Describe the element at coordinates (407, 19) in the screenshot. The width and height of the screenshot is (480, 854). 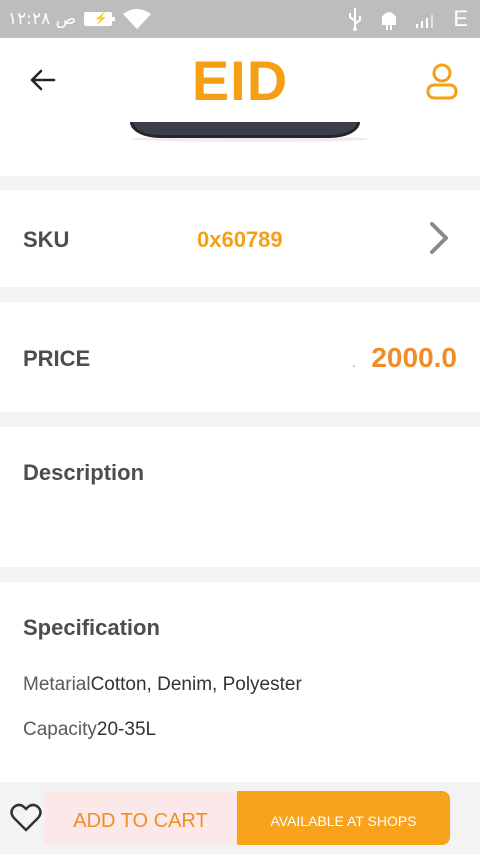
I see `status-right-icons: E` at that location.